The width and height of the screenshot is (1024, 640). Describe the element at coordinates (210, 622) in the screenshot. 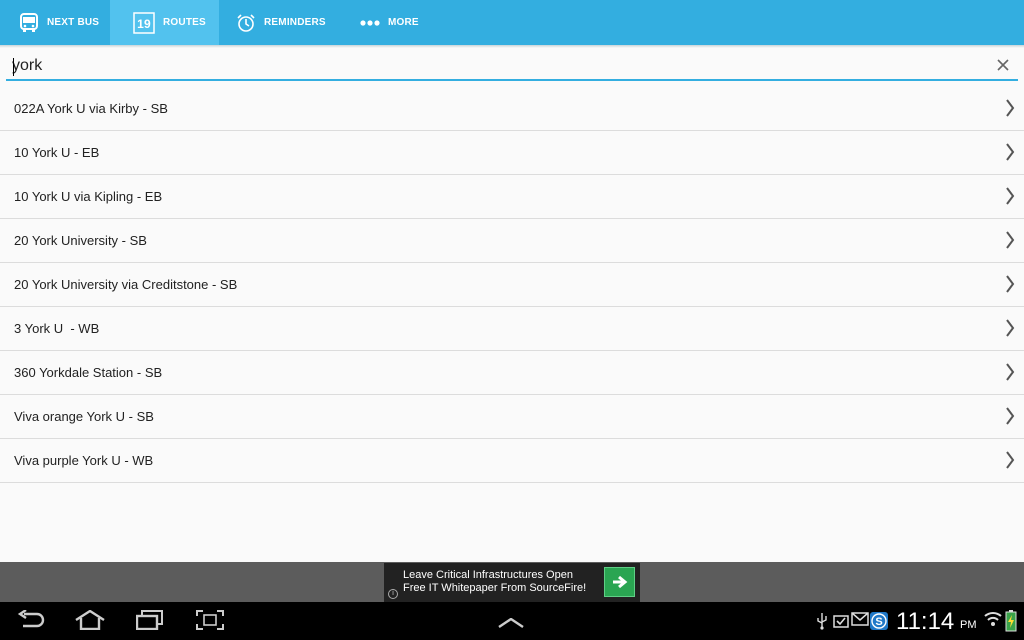

I see `screenshot-icon` at that location.